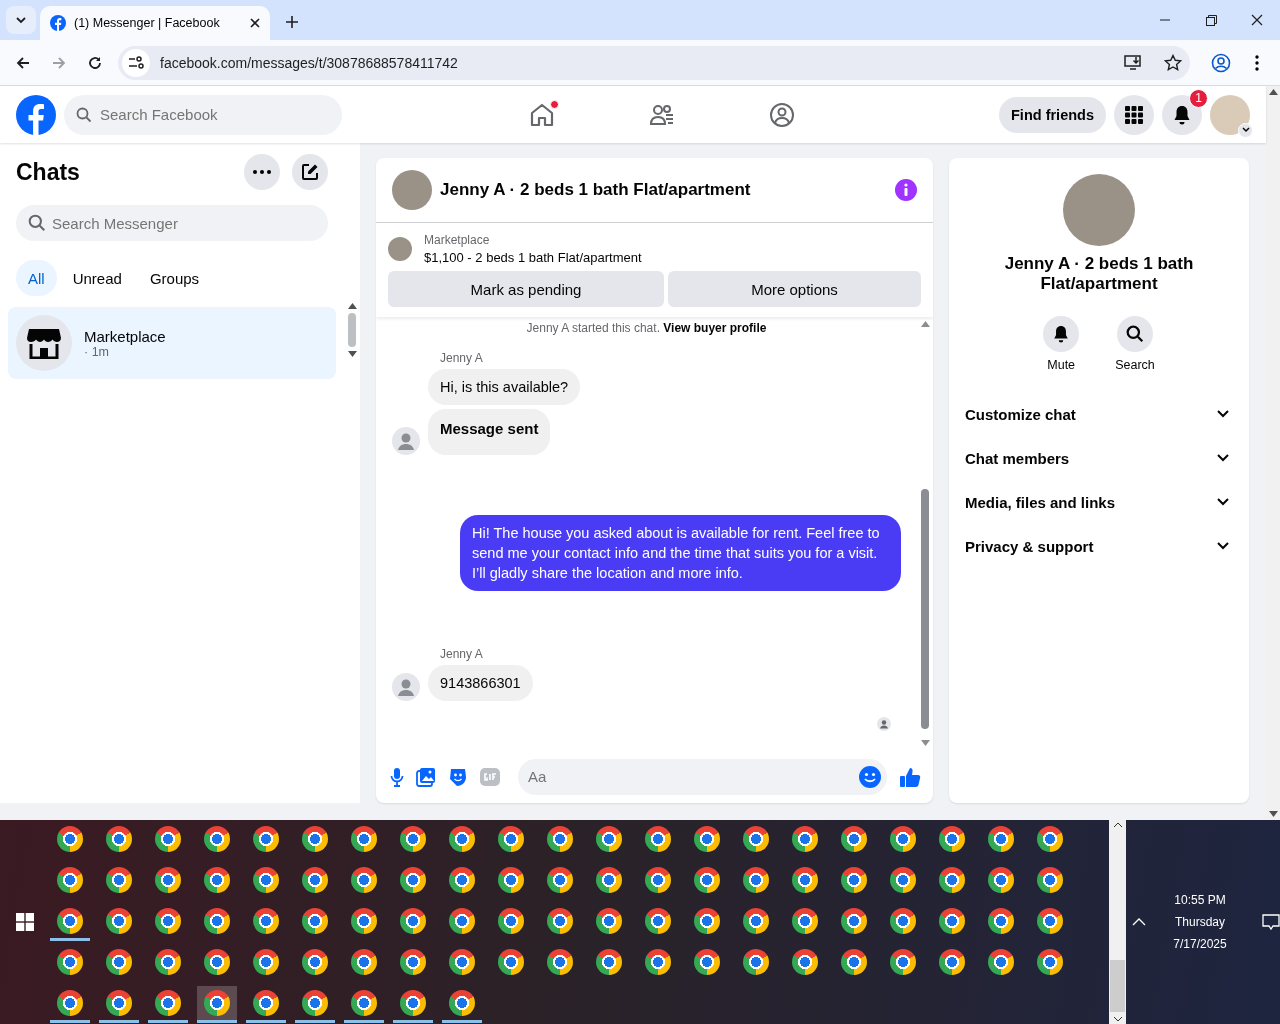  I want to click on search-field: Search Facebook, so click(203, 114).